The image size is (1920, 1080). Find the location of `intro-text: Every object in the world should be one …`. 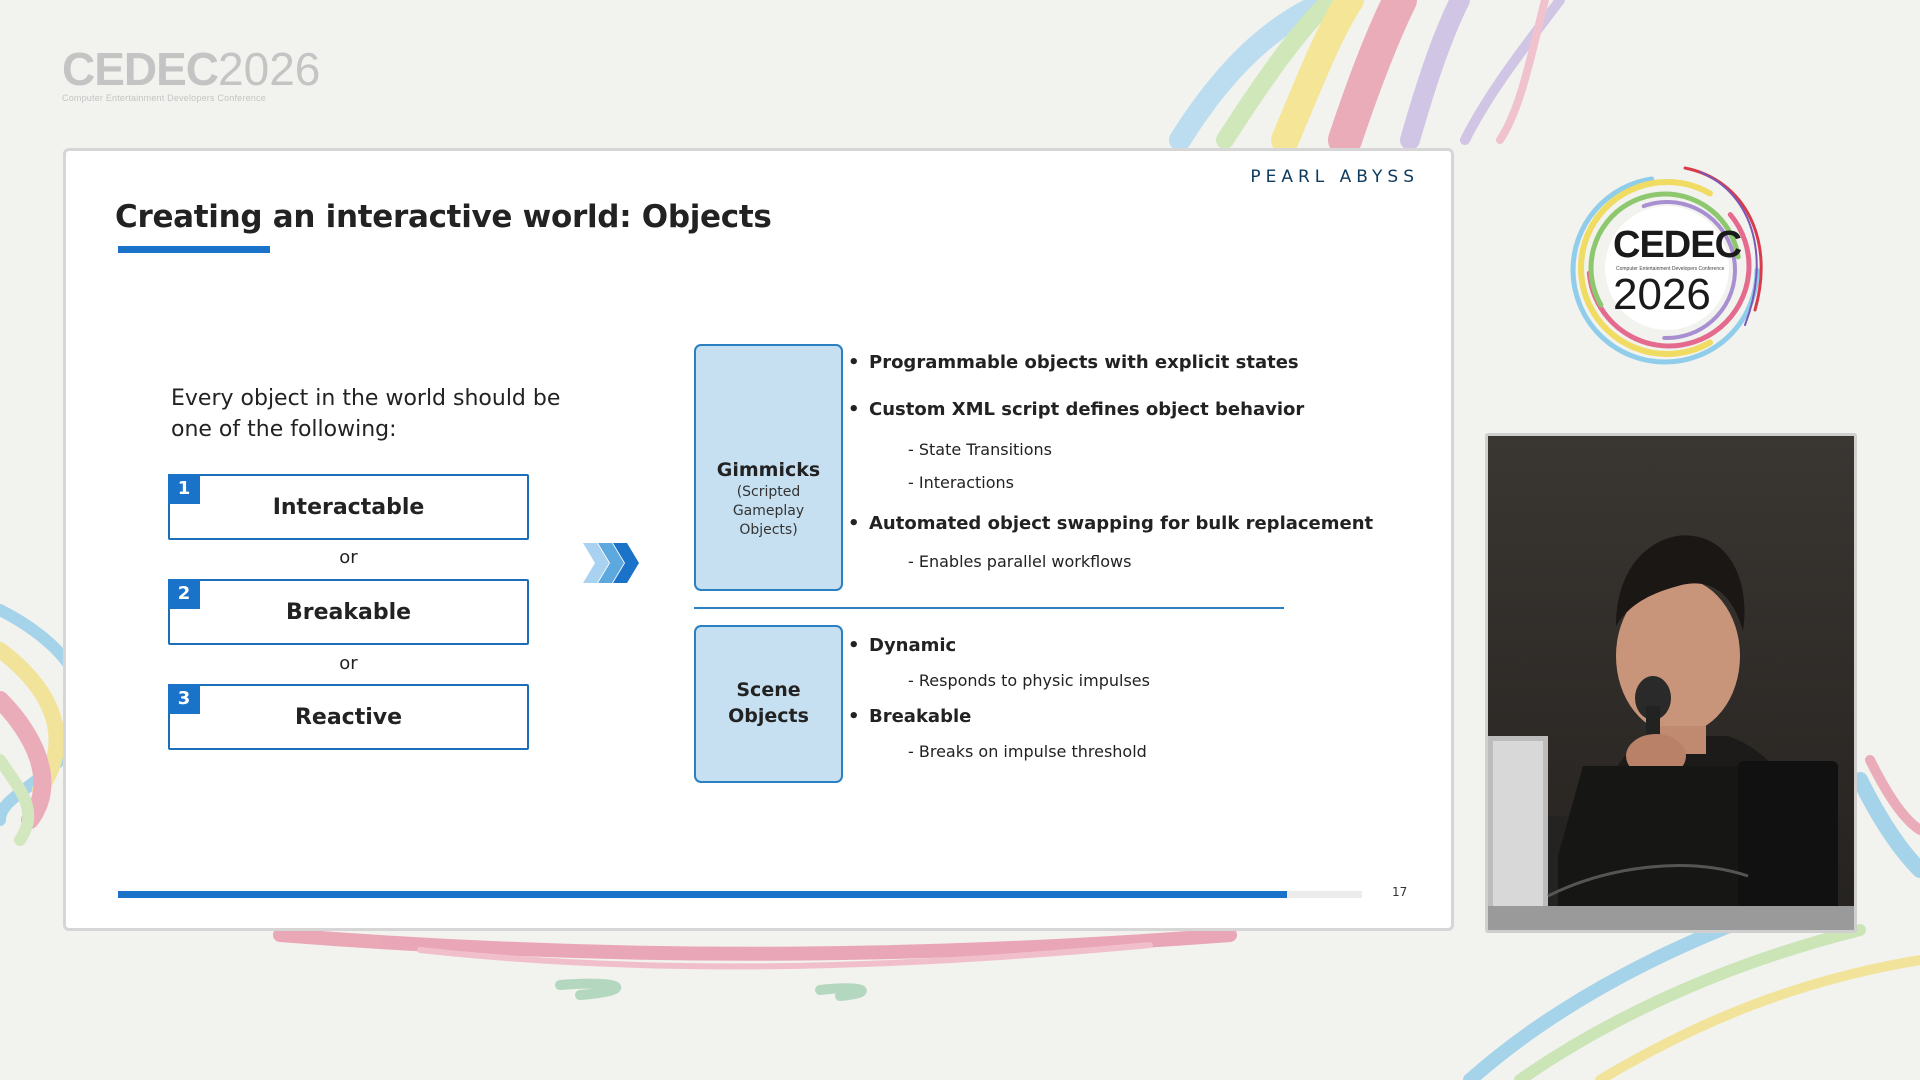

intro-text: Every object in the world should be one … is located at coordinates (366, 414).